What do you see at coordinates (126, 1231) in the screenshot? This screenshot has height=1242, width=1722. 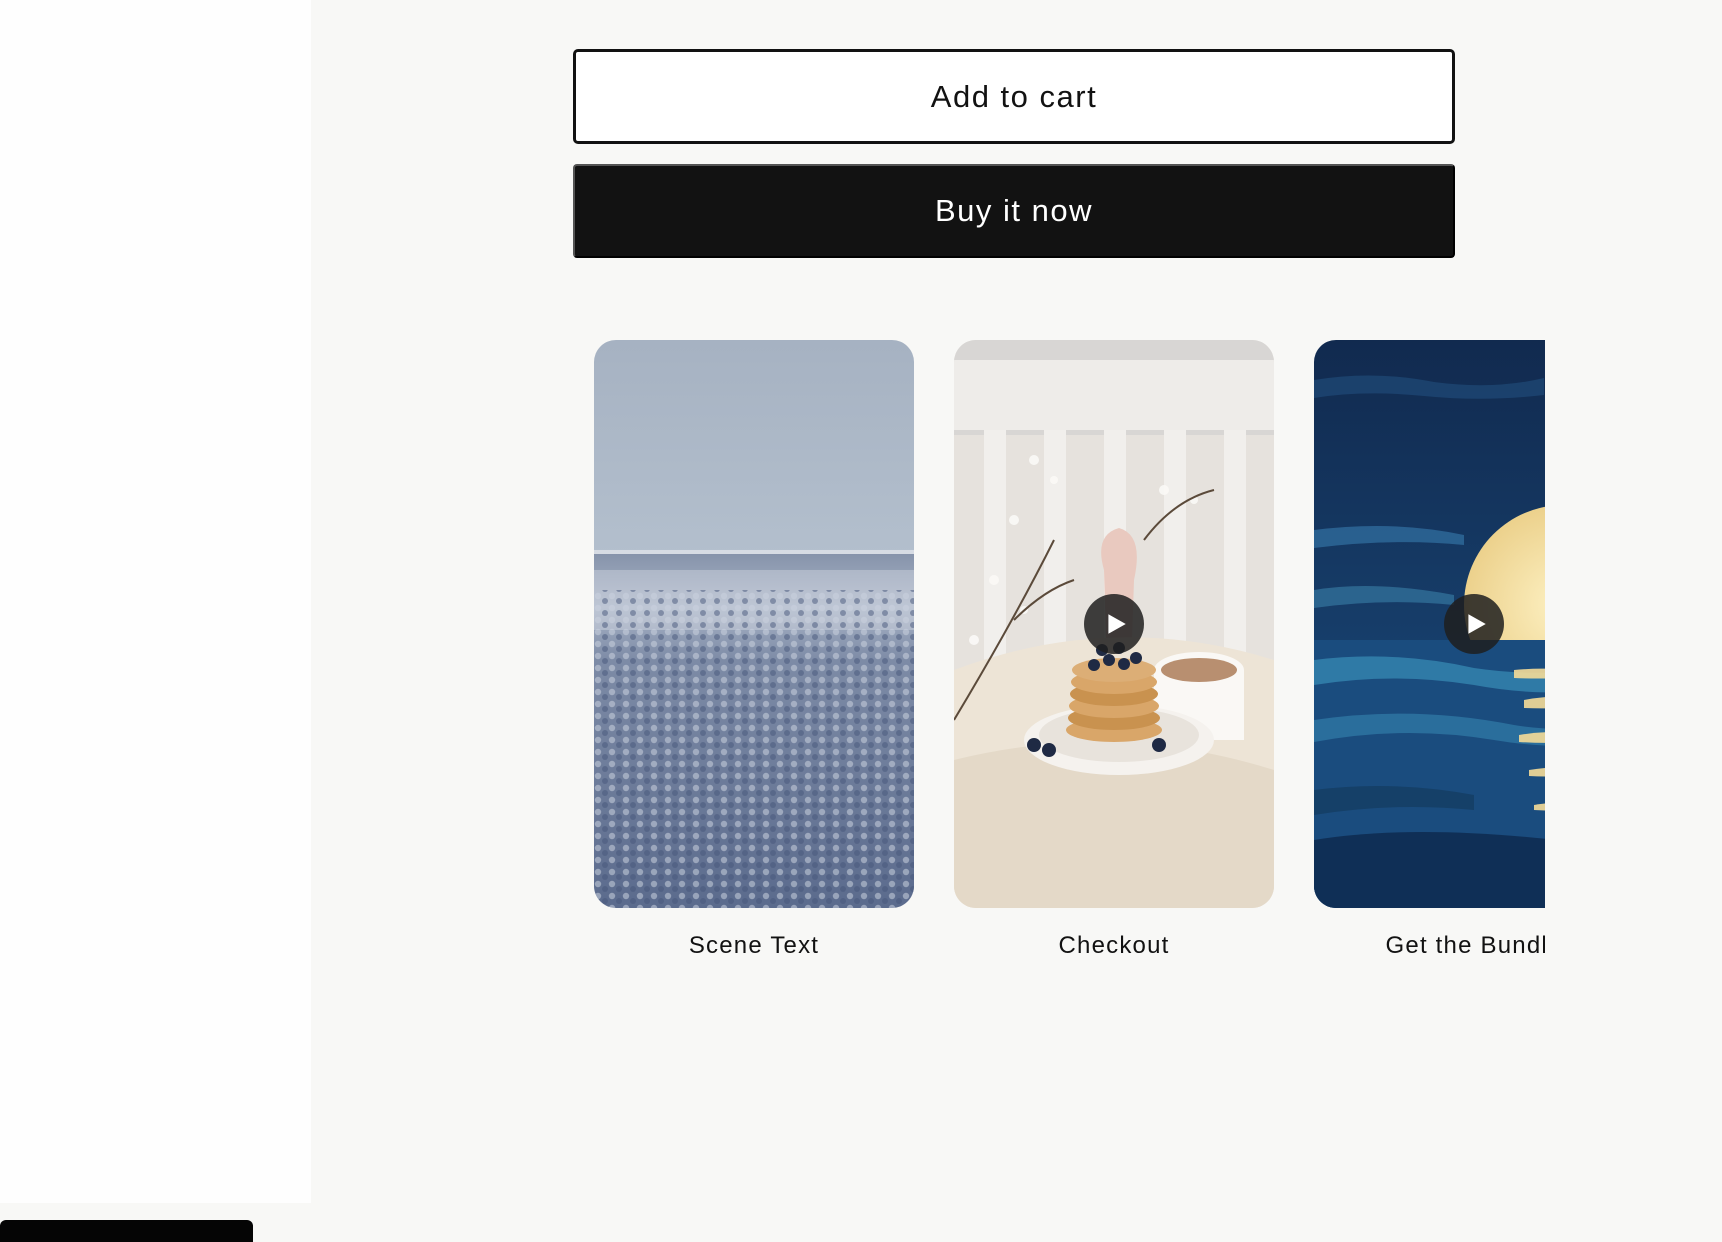 I see `bottom-bar` at bounding box center [126, 1231].